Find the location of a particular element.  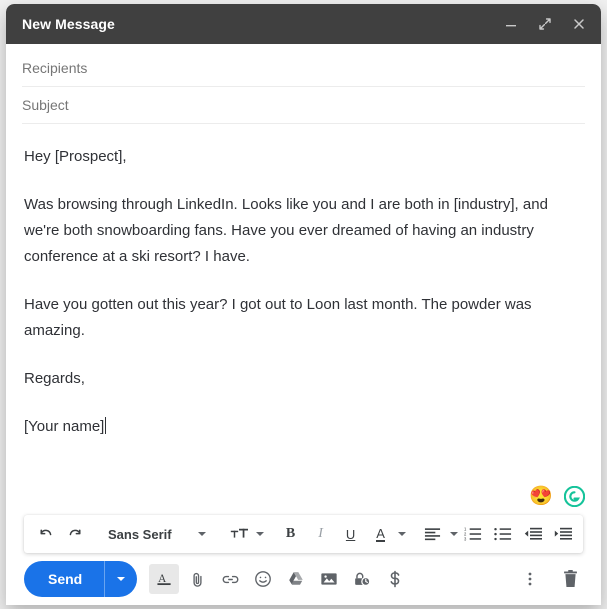

confidential-mode-icon is located at coordinates (362, 579).